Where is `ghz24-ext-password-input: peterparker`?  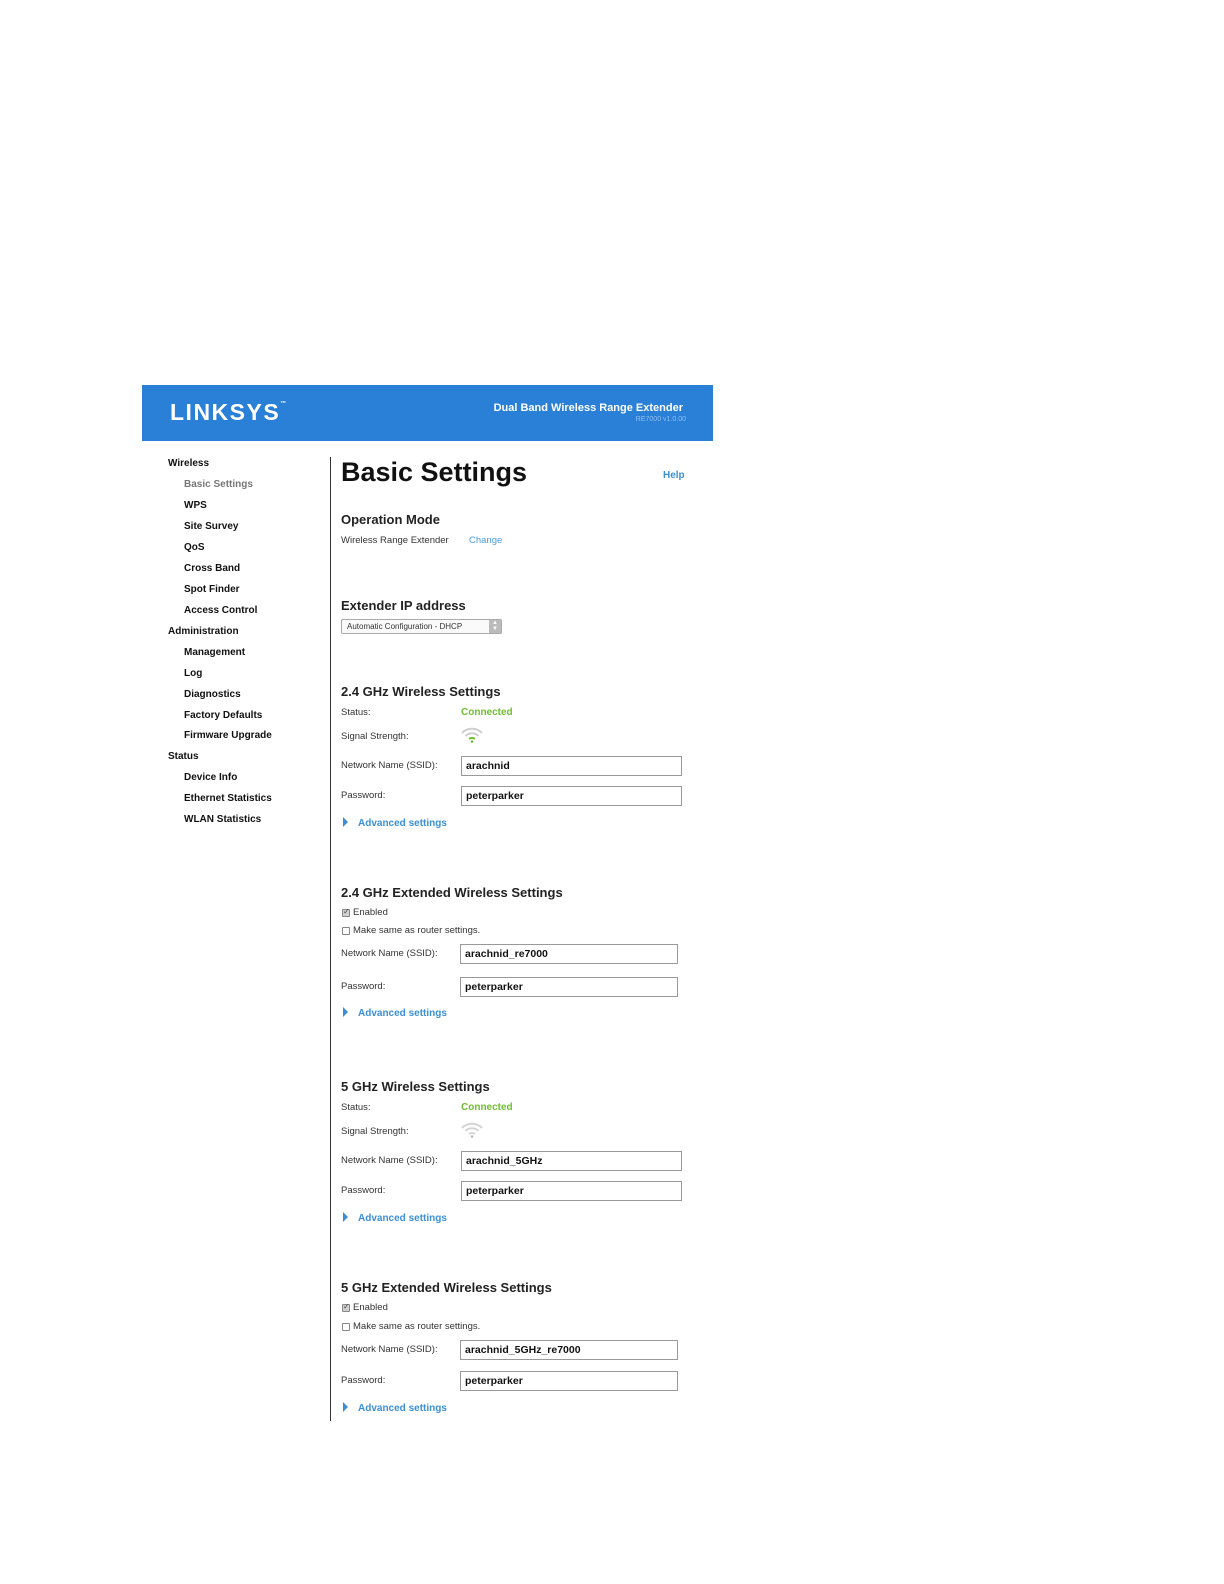 ghz24-ext-password-input: peterparker is located at coordinates (569, 987).